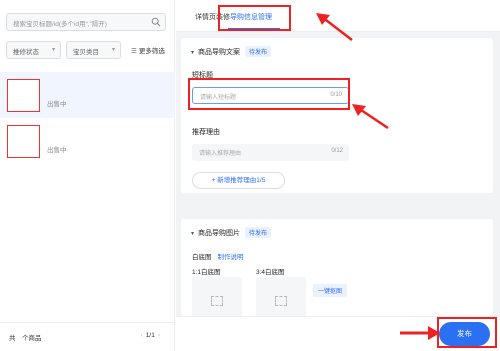 Image resolution: width=500 pixels, height=351 pixels. I want to click on pagination: ‹ 1/1 ›, so click(150, 335).